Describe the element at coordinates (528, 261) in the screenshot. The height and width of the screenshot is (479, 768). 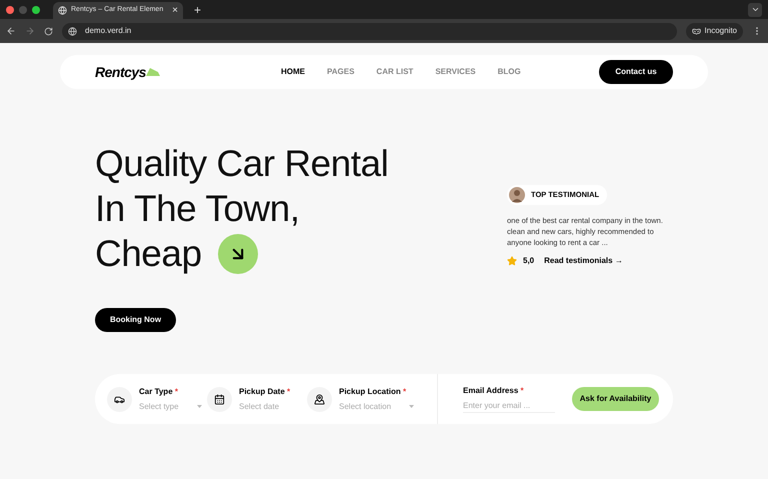
I see `rating-value: 5,0` at that location.